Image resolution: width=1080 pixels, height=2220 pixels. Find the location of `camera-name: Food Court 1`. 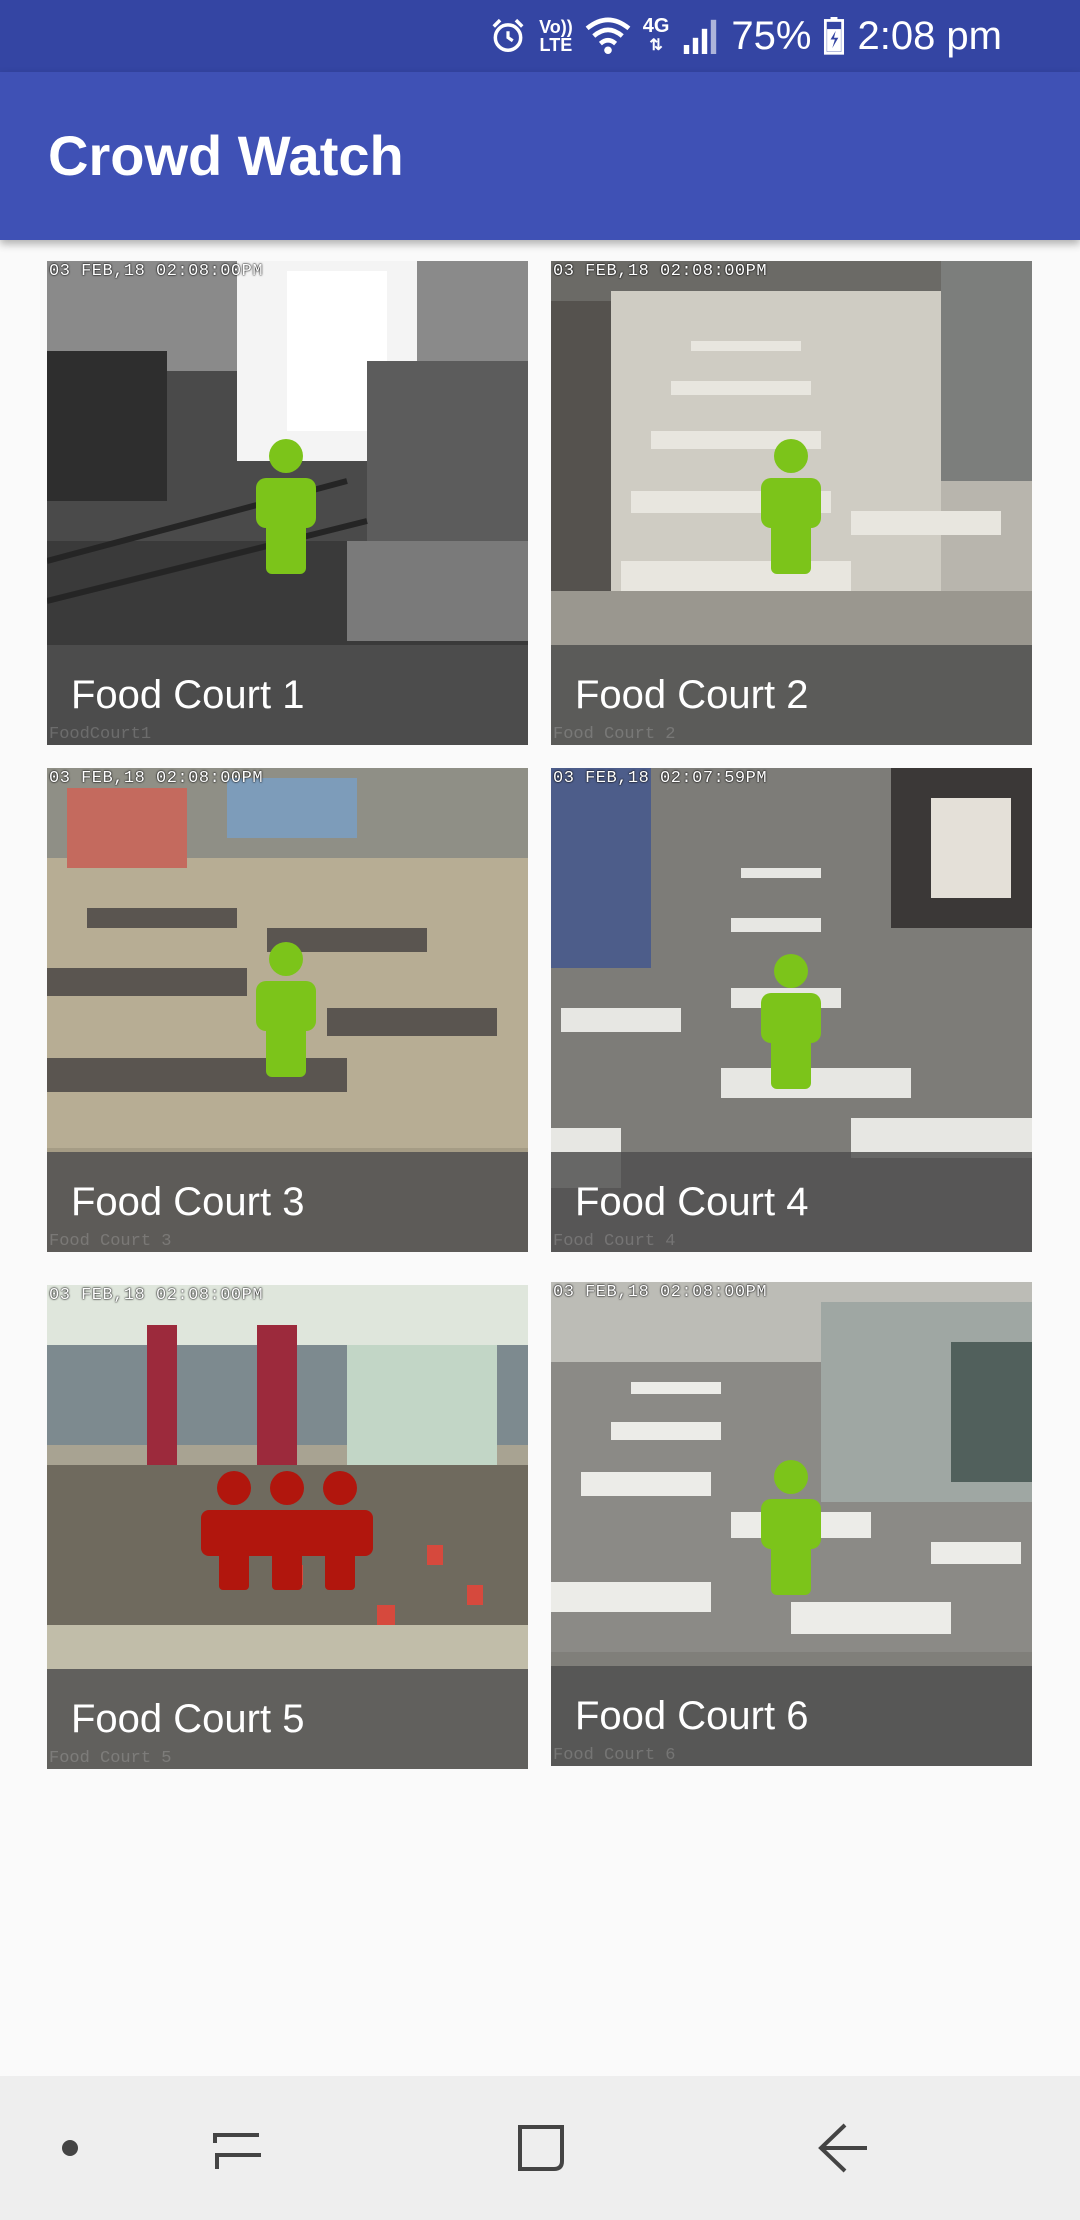

camera-name: Food Court 1 is located at coordinates (188, 695).